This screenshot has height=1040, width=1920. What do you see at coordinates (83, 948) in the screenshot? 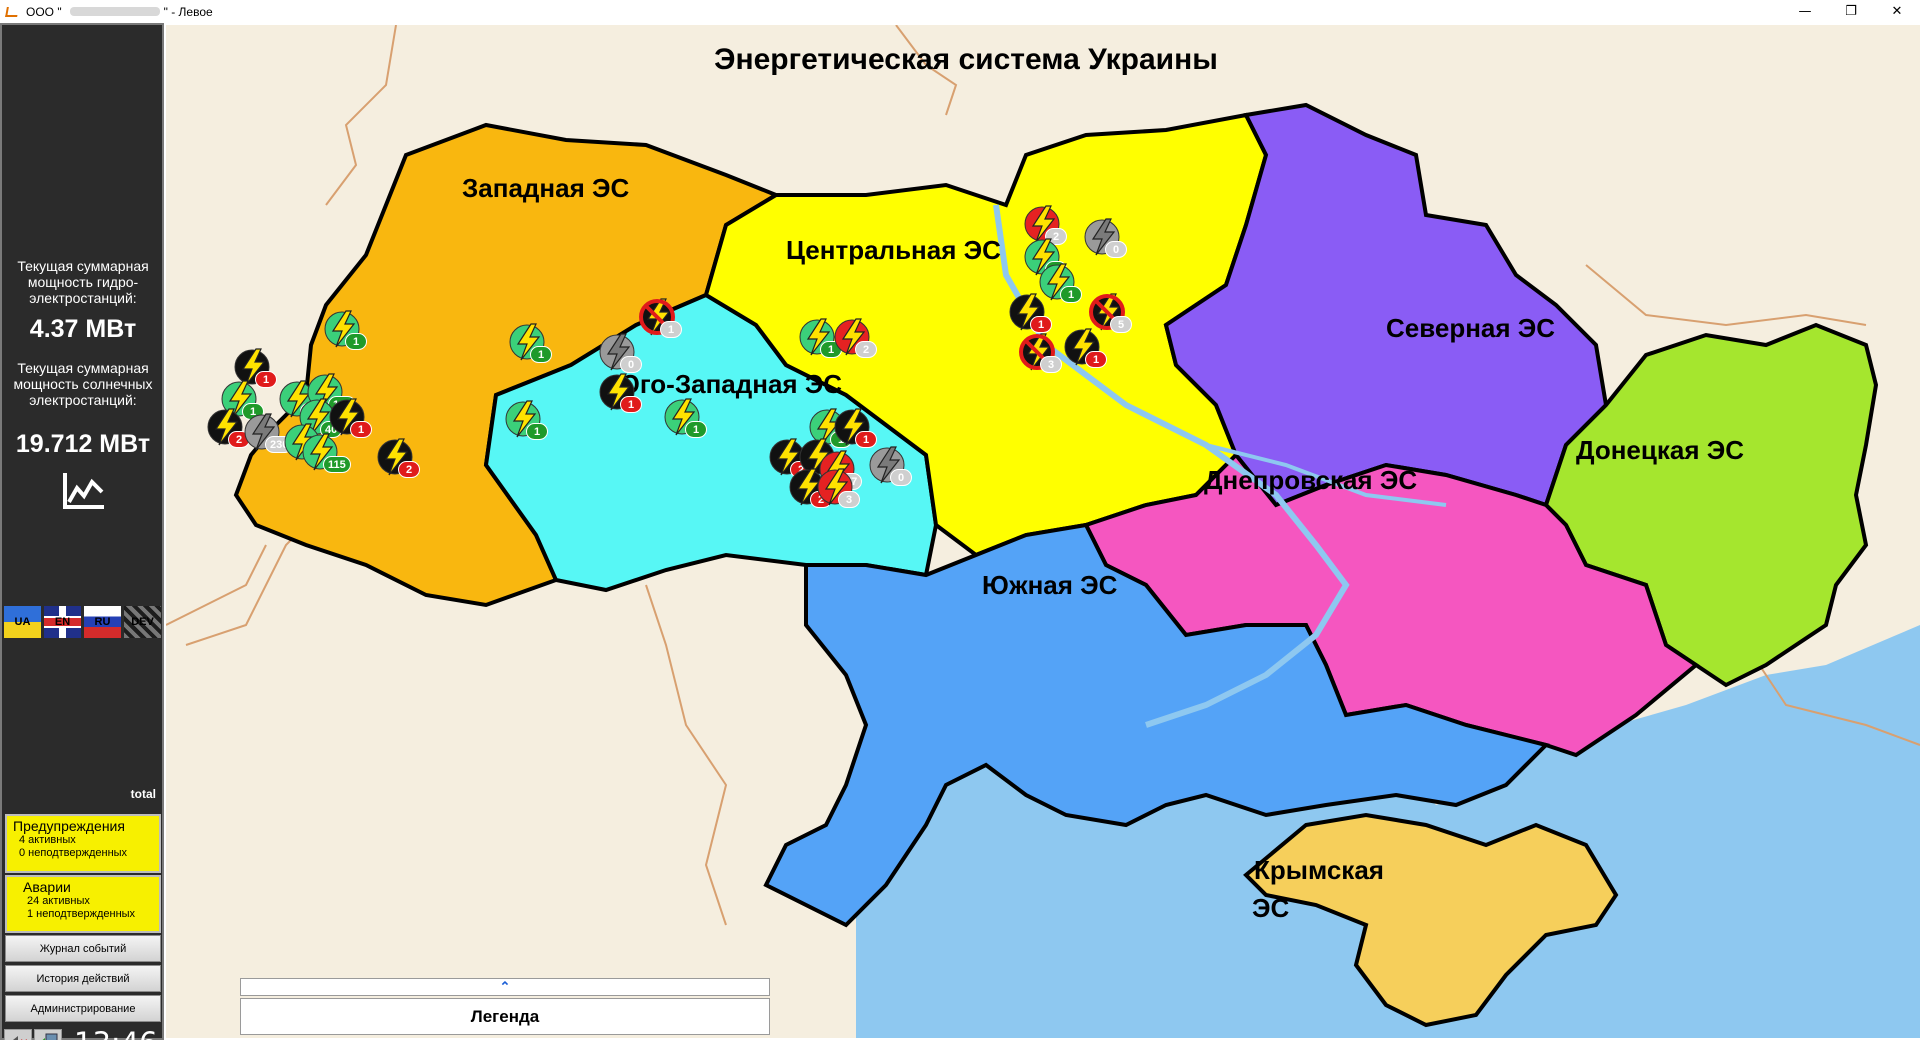
I see `event-journal-button: Журнал событий` at bounding box center [83, 948].